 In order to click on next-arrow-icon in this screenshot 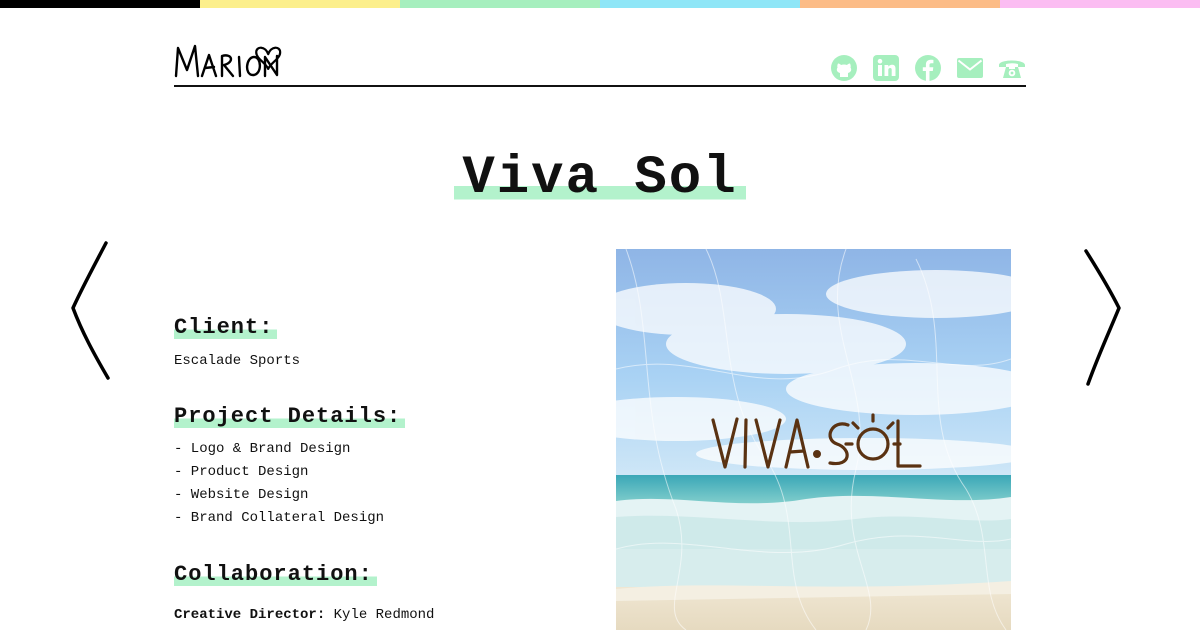, I will do `click(1102, 317)`.